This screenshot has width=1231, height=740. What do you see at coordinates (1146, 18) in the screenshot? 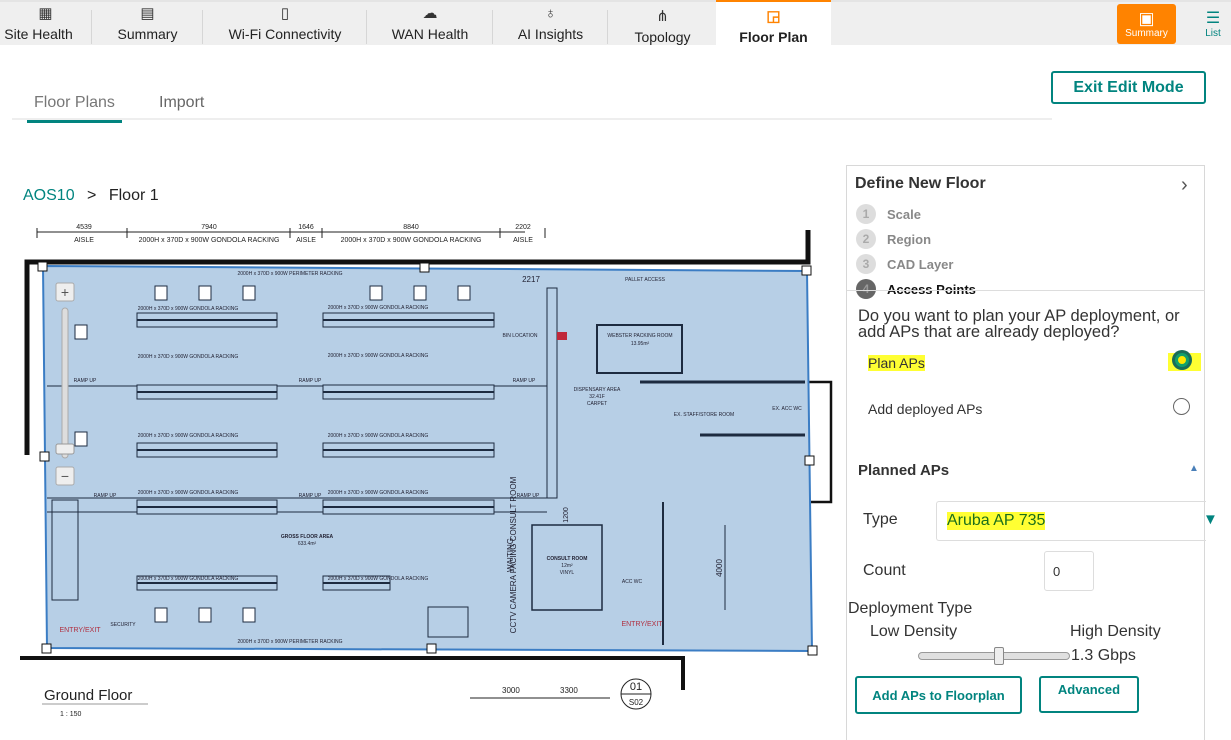
I see `grid-icon: ▣` at bounding box center [1146, 18].